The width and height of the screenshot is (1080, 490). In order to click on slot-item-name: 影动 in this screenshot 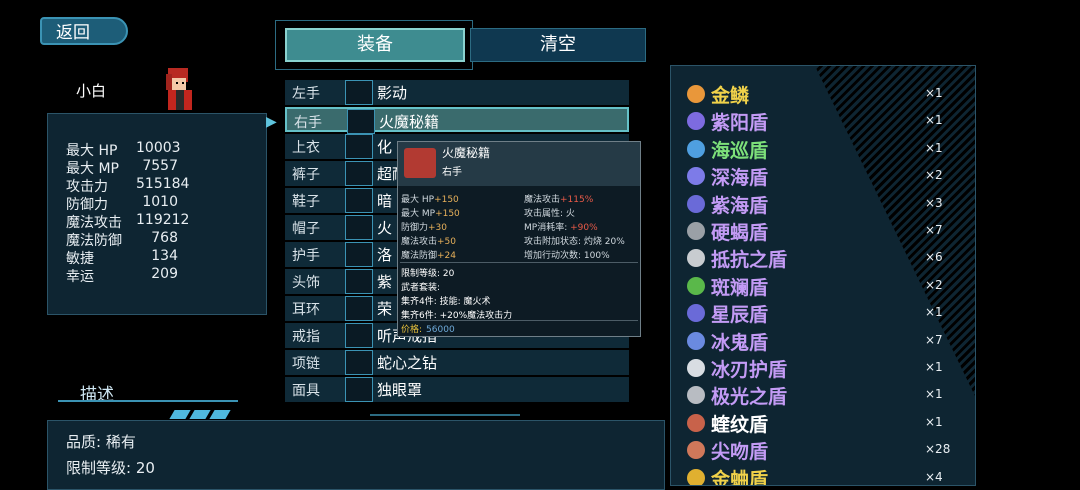, I will do `click(392, 93)`.